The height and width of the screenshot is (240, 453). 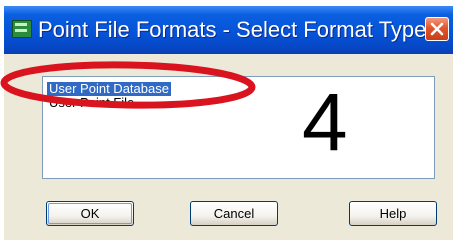 What do you see at coordinates (91, 103) in the screenshot?
I see `list-item-user-point-file: User Point File` at bounding box center [91, 103].